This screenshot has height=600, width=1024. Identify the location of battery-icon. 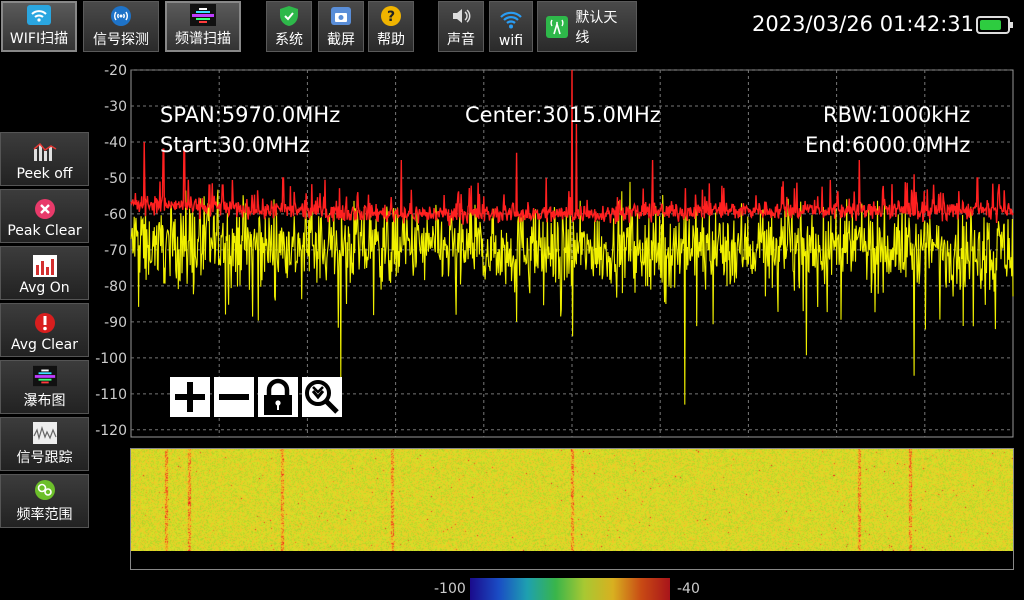
(994, 25).